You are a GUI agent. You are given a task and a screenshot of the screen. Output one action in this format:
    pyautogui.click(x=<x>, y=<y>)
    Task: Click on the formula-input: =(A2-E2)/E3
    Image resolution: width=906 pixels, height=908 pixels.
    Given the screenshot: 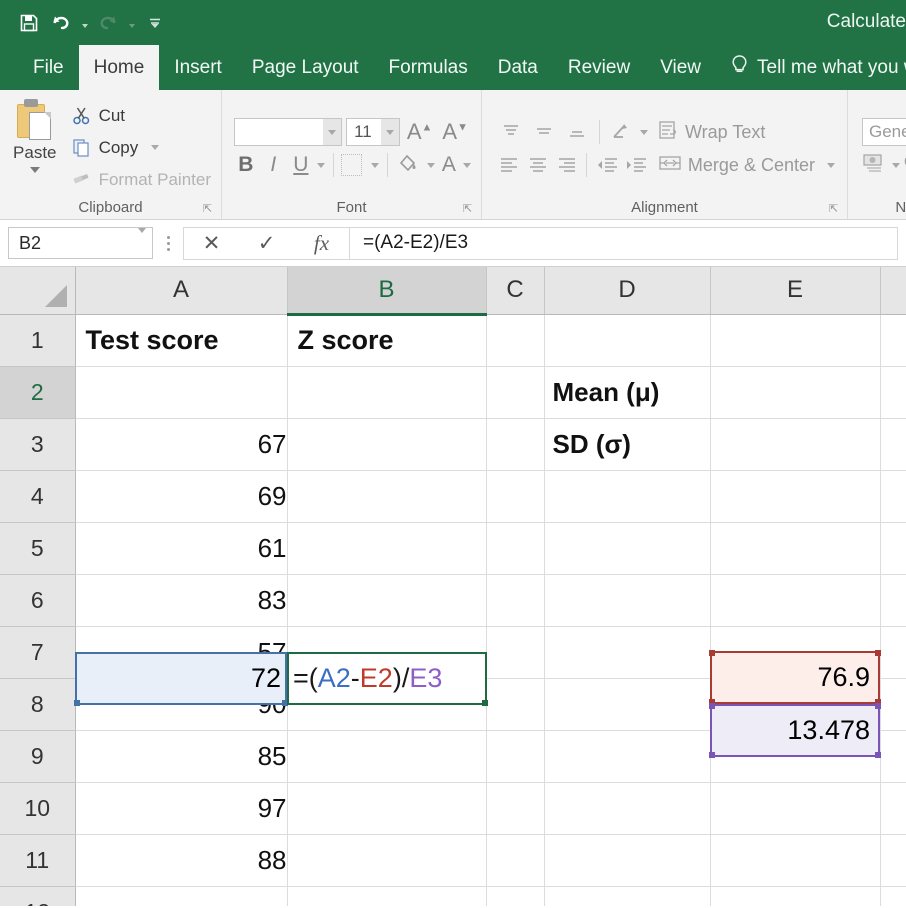 What is the action you would take?
    pyautogui.click(x=623, y=243)
    